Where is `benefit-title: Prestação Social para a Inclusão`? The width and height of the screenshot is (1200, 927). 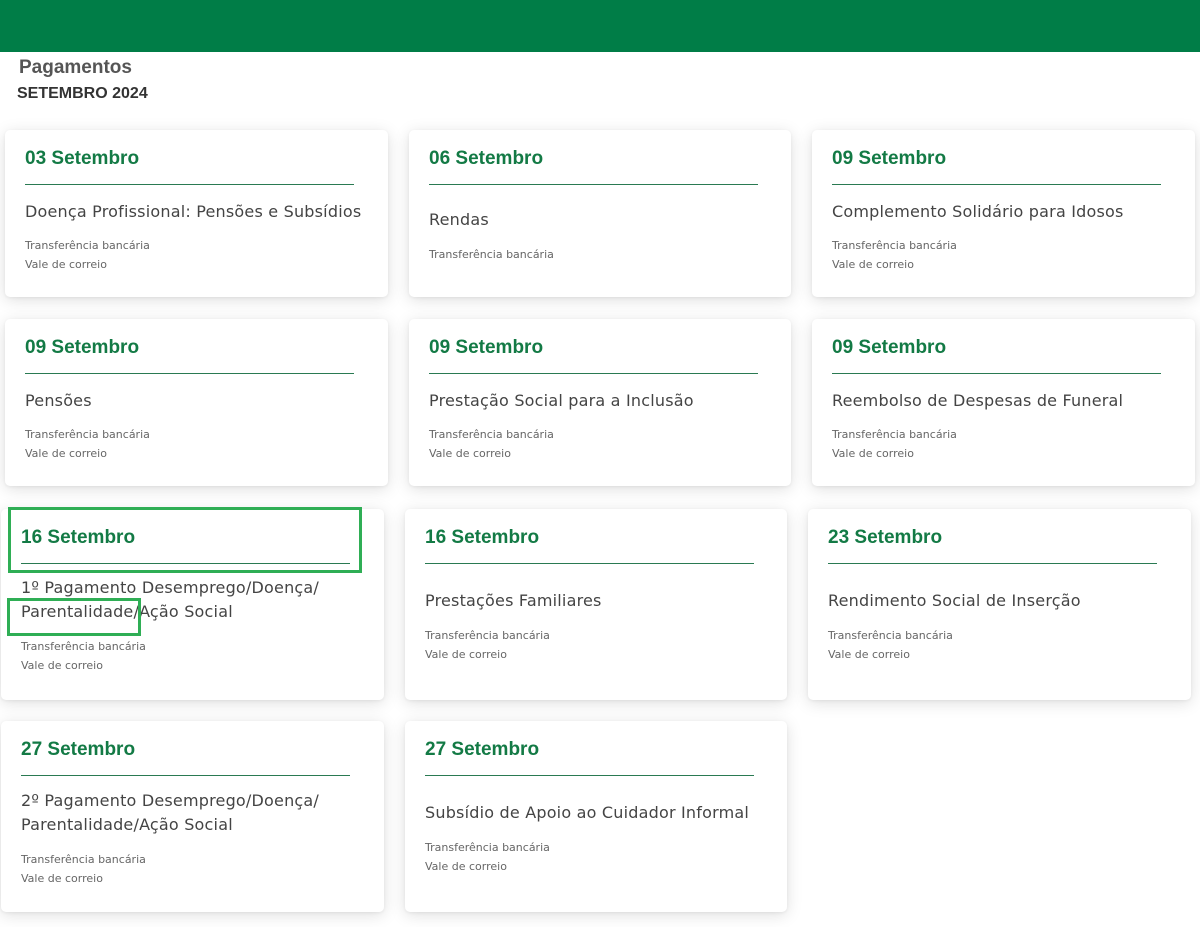 benefit-title: Prestação Social para a Inclusão is located at coordinates (561, 400).